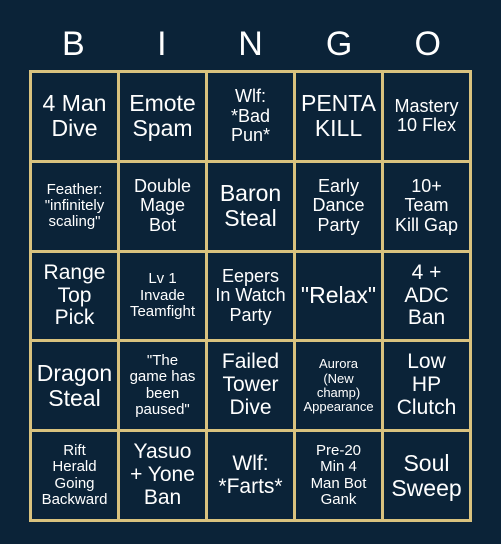  I want to click on bingo-cell: Aurora (New champ) Appearance, so click(338, 386).